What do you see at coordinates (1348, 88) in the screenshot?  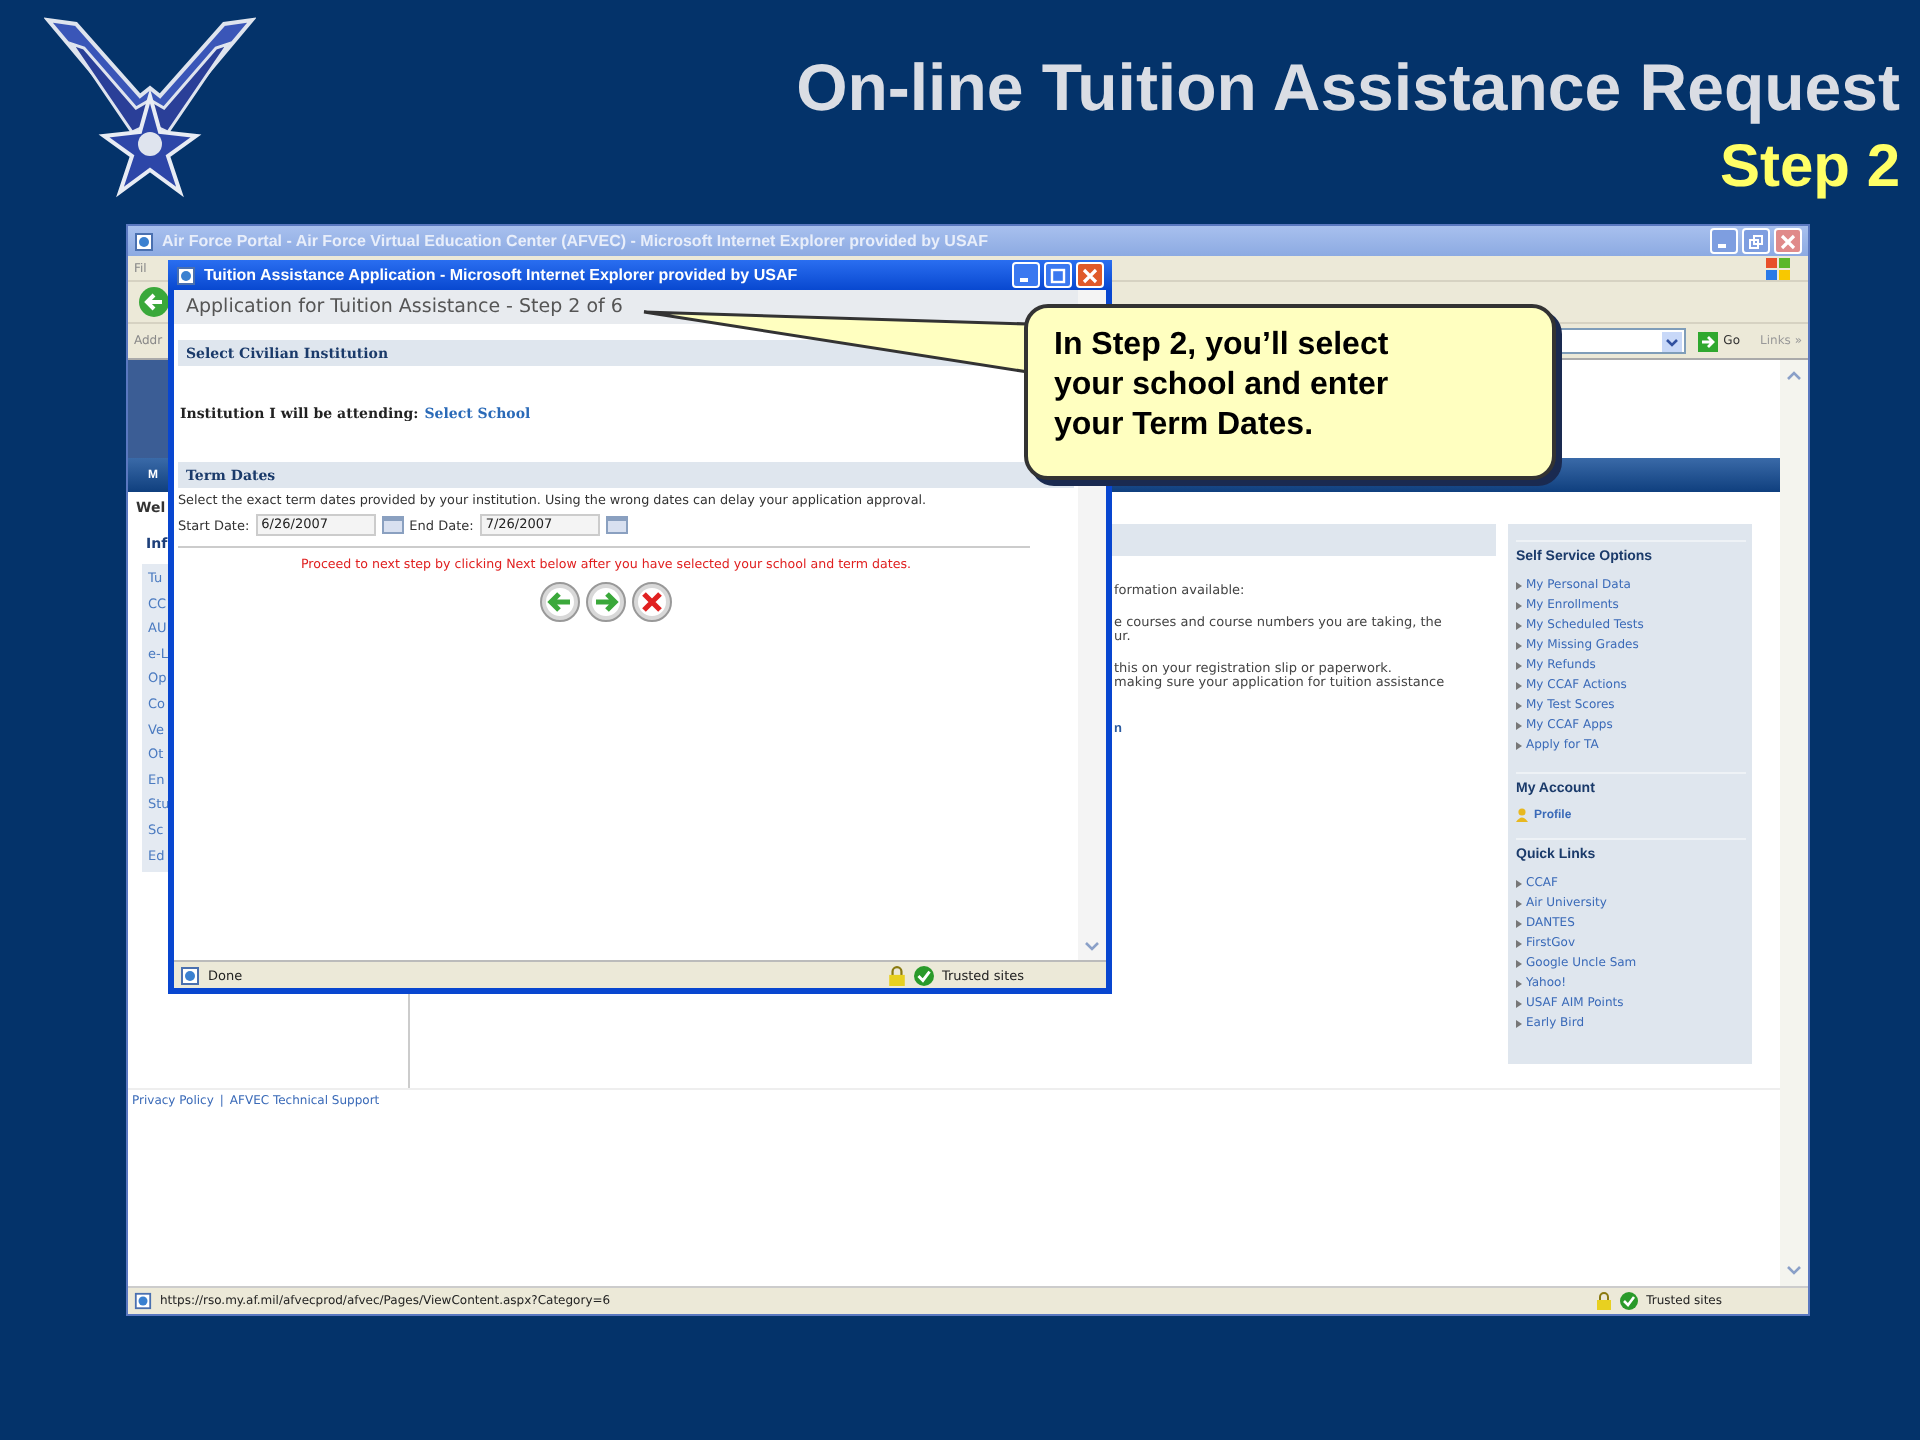 I see `slide-title: On-line Tuition Assistance Request` at bounding box center [1348, 88].